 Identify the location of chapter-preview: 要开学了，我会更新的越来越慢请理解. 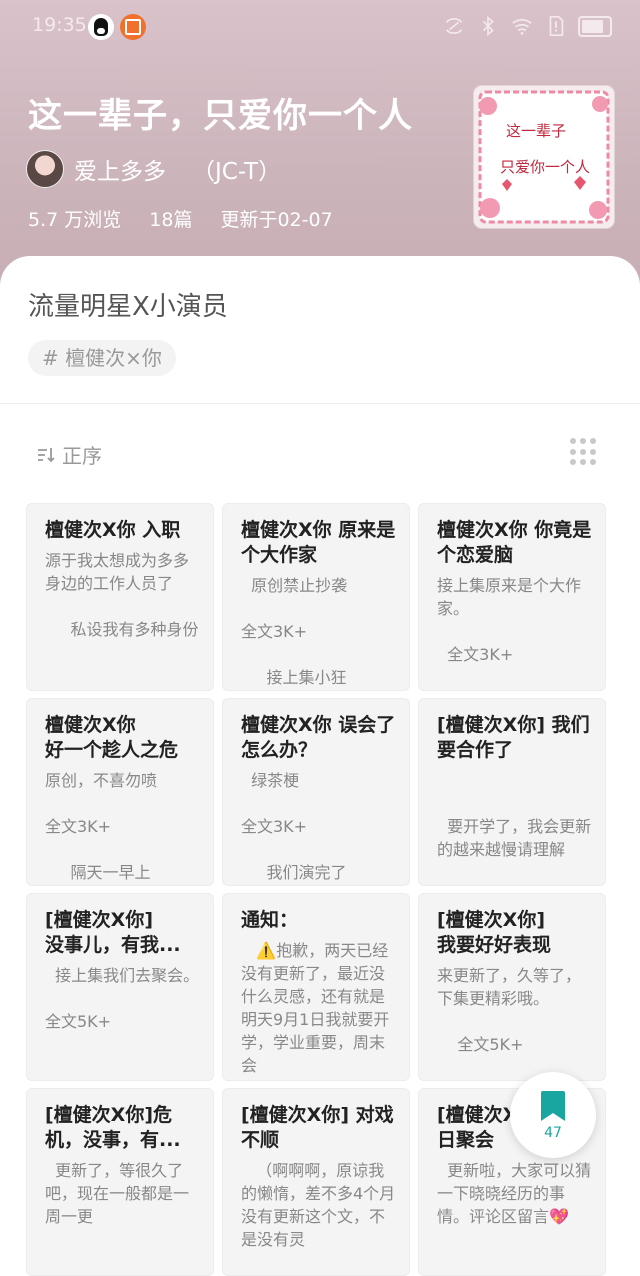
(514, 838).